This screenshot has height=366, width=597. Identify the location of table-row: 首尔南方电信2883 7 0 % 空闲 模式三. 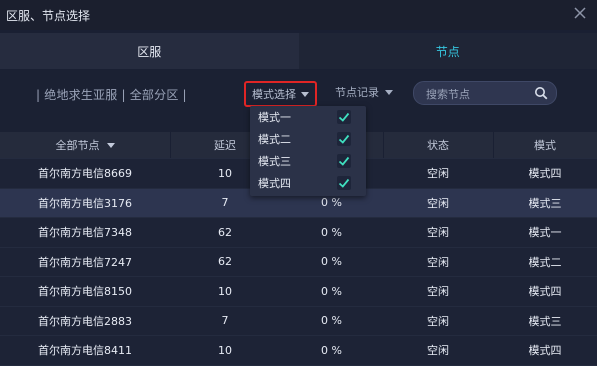
(298, 322).